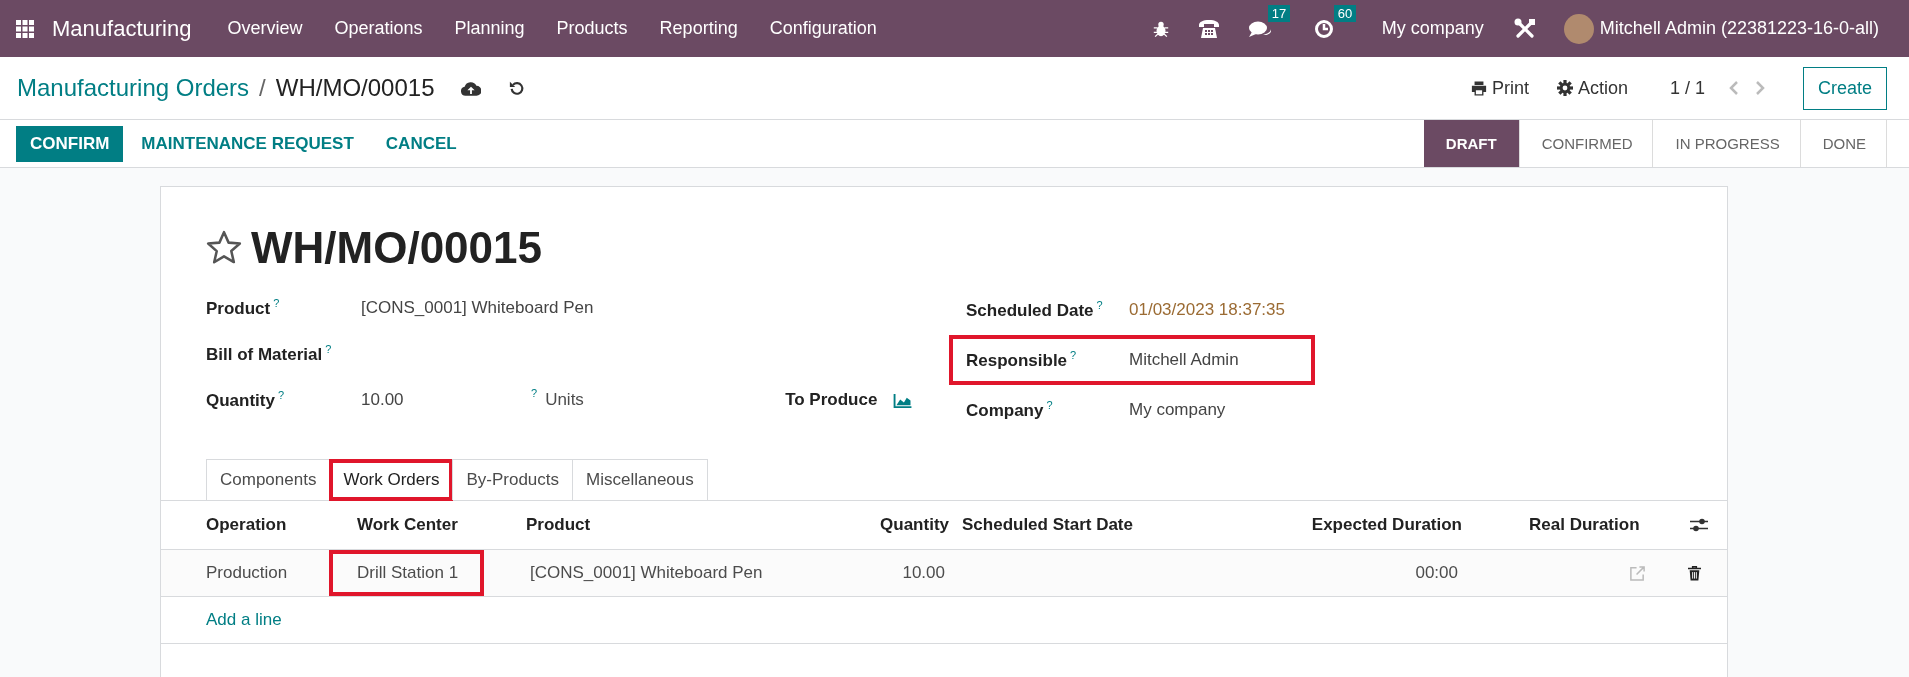 This screenshot has height=677, width=1909. What do you see at coordinates (1207, 310) in the screenshot?
I see `field-value: 01/03/2023 18:37:35` at bounding box center [1207, 310].